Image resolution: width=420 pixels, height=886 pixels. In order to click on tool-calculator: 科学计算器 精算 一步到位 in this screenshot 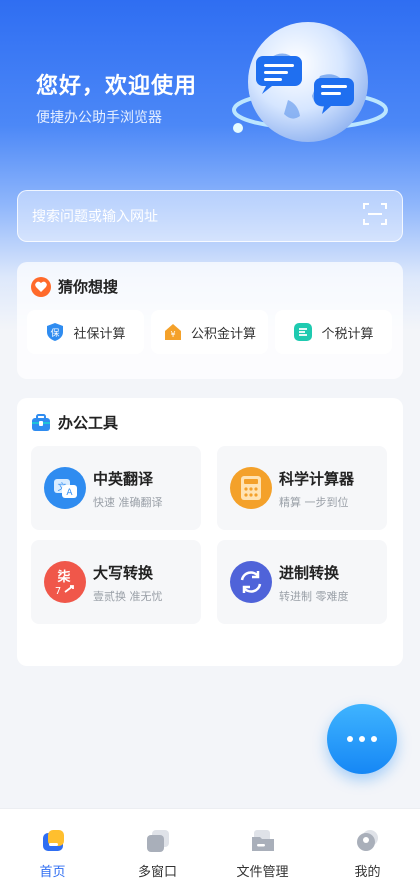, I will do `click(302, 488)`.